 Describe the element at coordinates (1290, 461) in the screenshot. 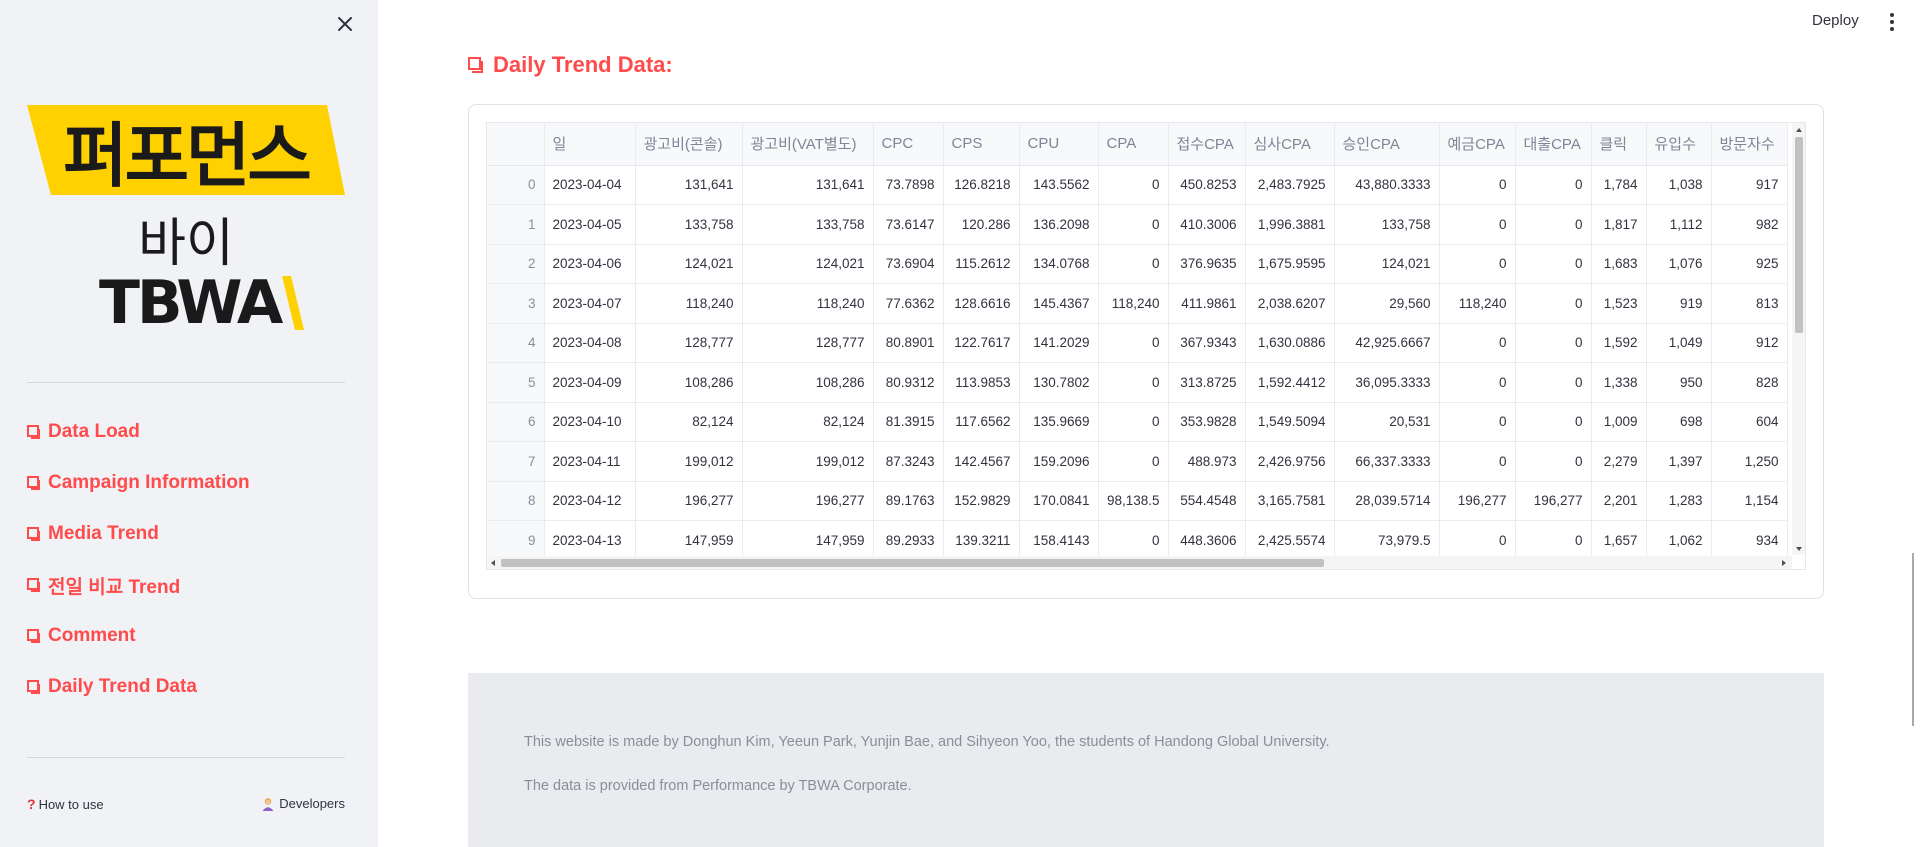

I see `table-cell: 2,426.9756` at that location.